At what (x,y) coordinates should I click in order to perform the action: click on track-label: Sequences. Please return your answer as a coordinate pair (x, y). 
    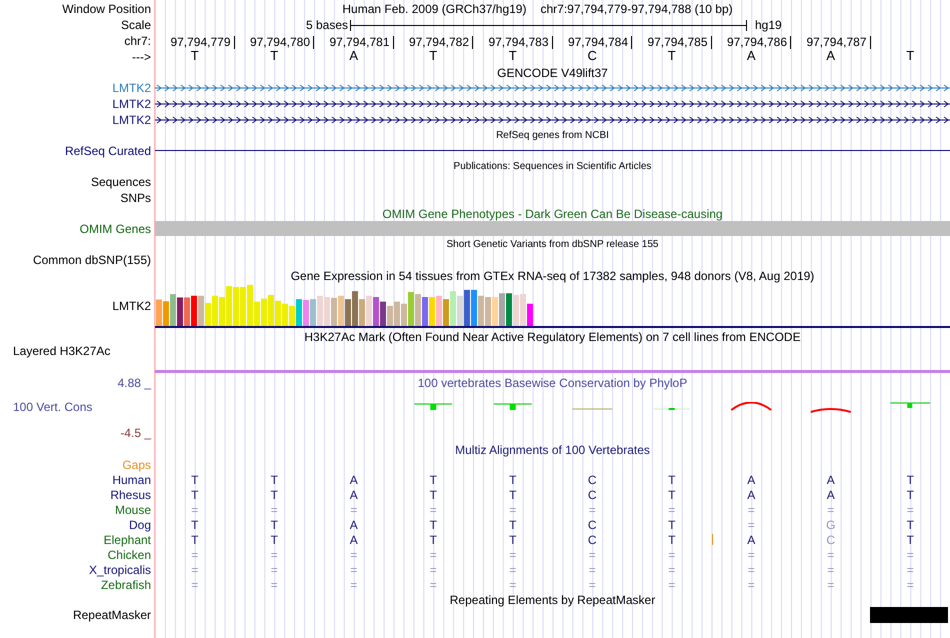
    Looking at the image, I should click on (120, 182).